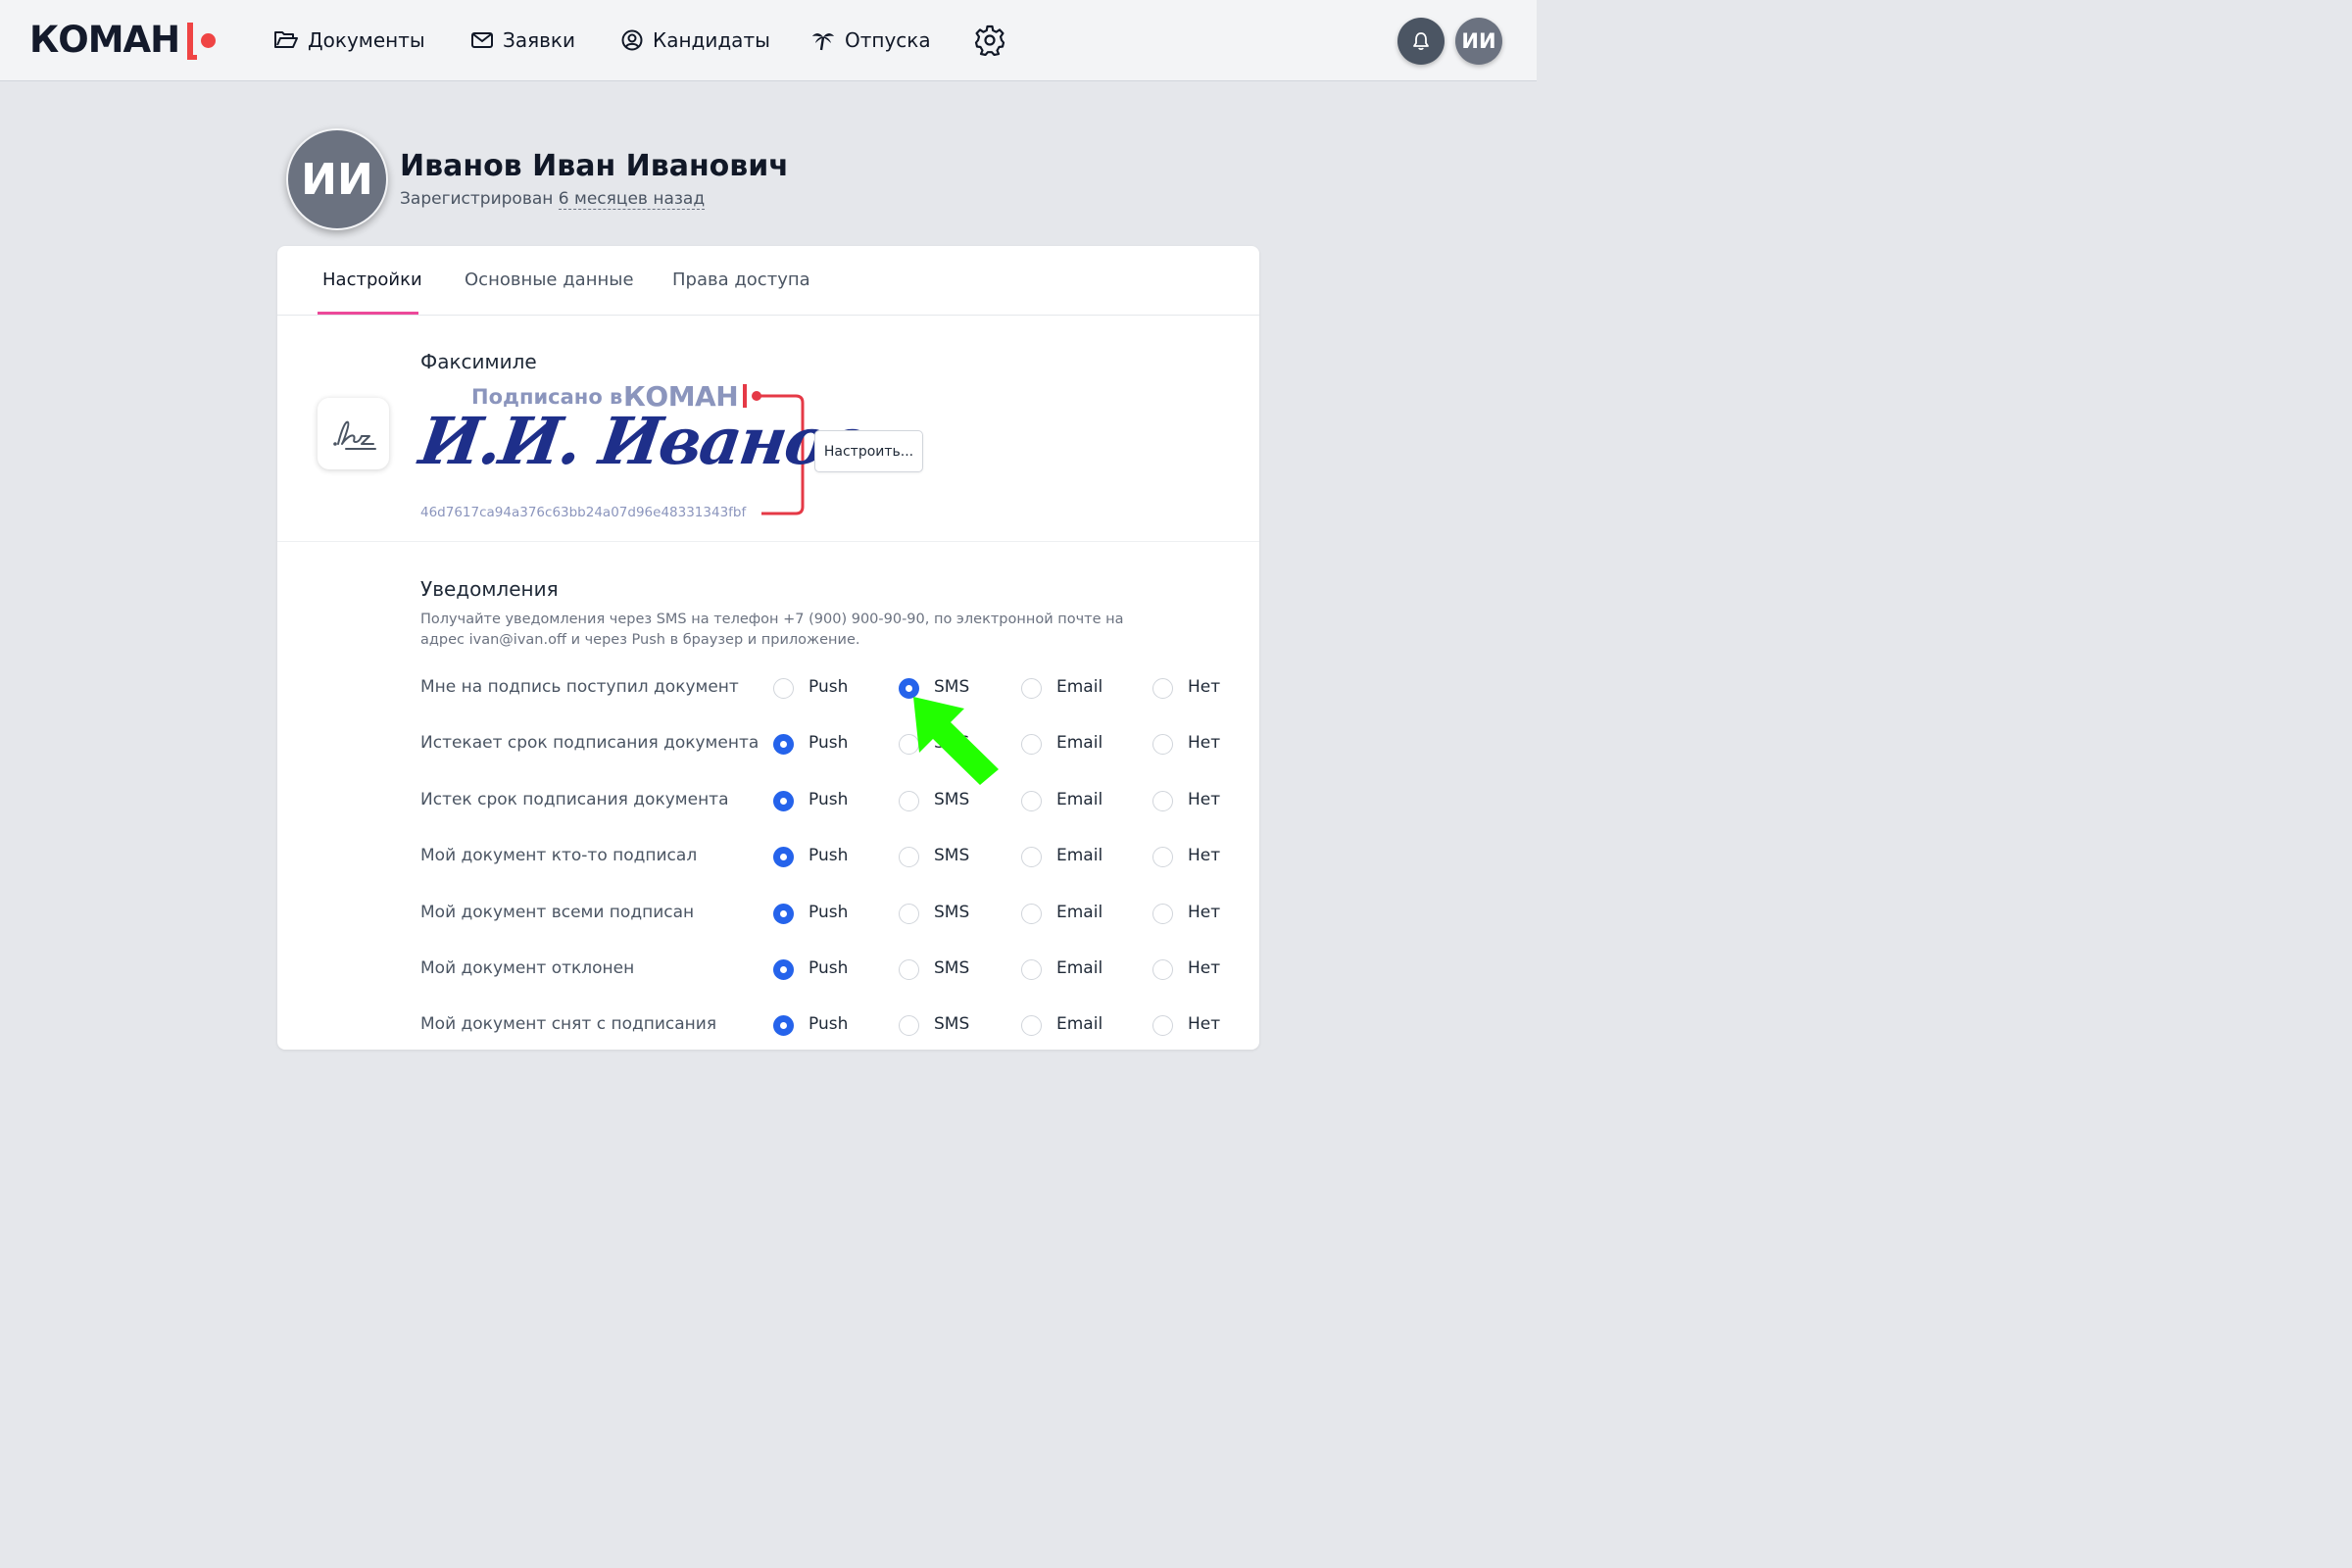  What do you see at coordinates (477, 199) in the screenshot?
I see `registered-prefix: Зарегистрирован` at bounding box center [477, 199].